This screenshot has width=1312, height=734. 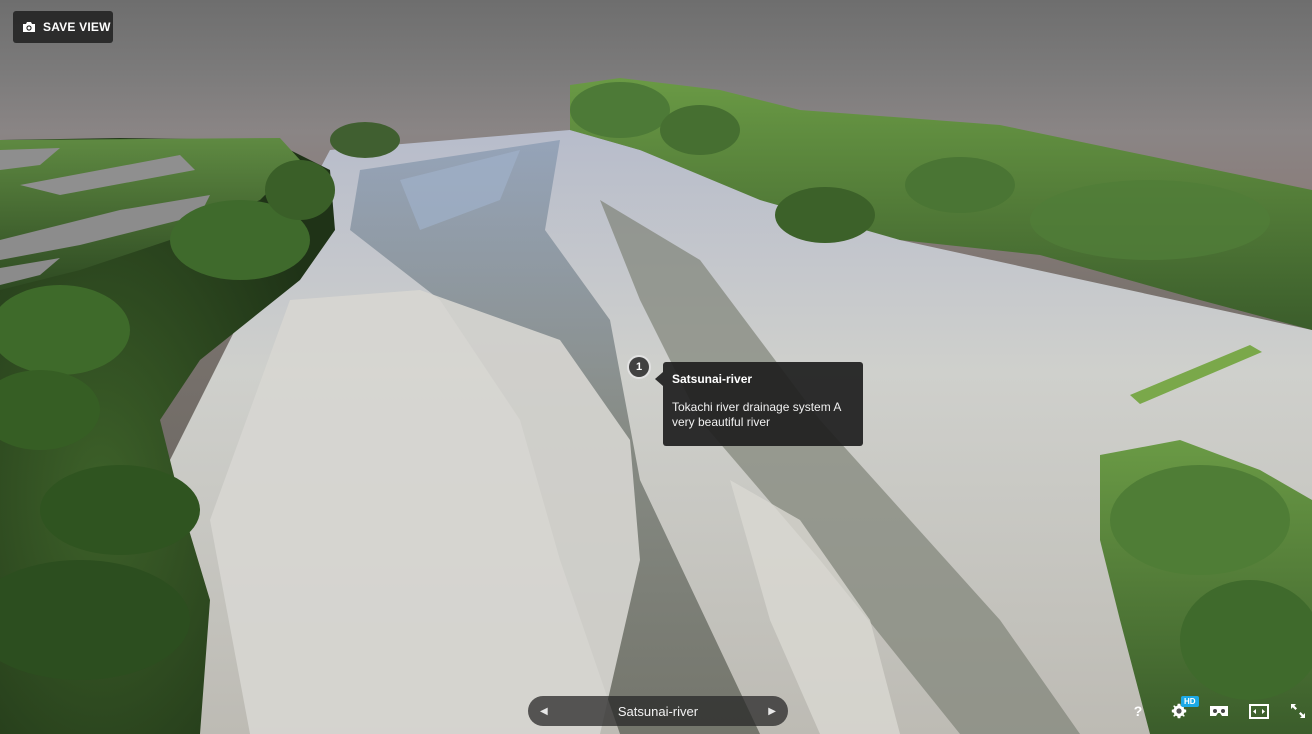 What do you see at coordinates (29, 27) in the screenshot?
I see `camera-icon` at bounding box center [29, 27].